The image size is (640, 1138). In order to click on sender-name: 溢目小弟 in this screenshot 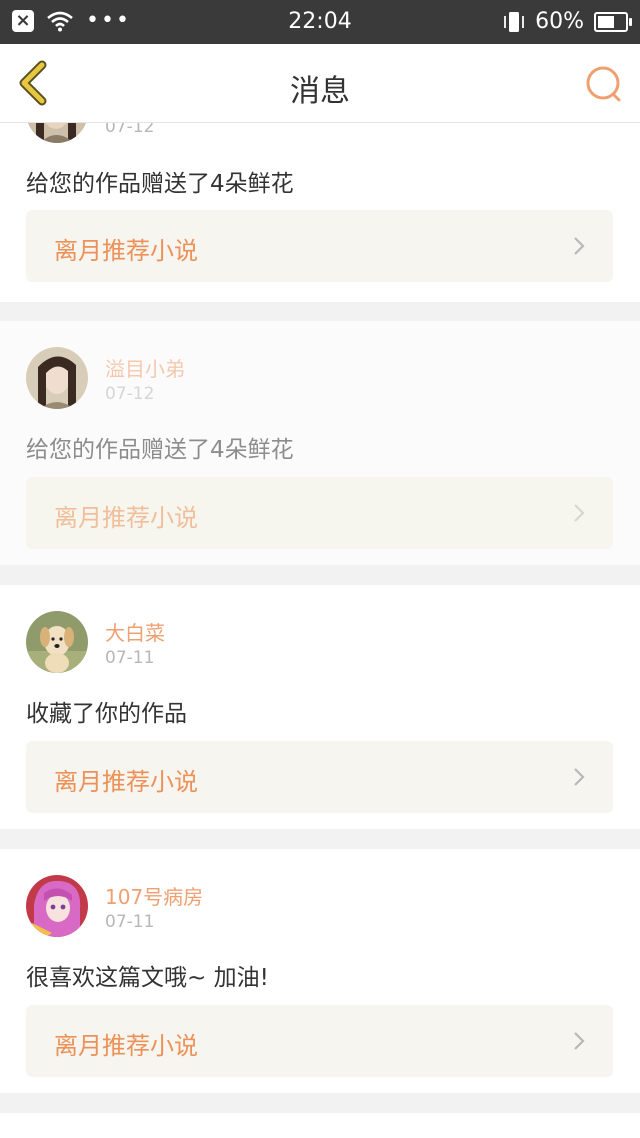, I will do `click(145, 367)`.